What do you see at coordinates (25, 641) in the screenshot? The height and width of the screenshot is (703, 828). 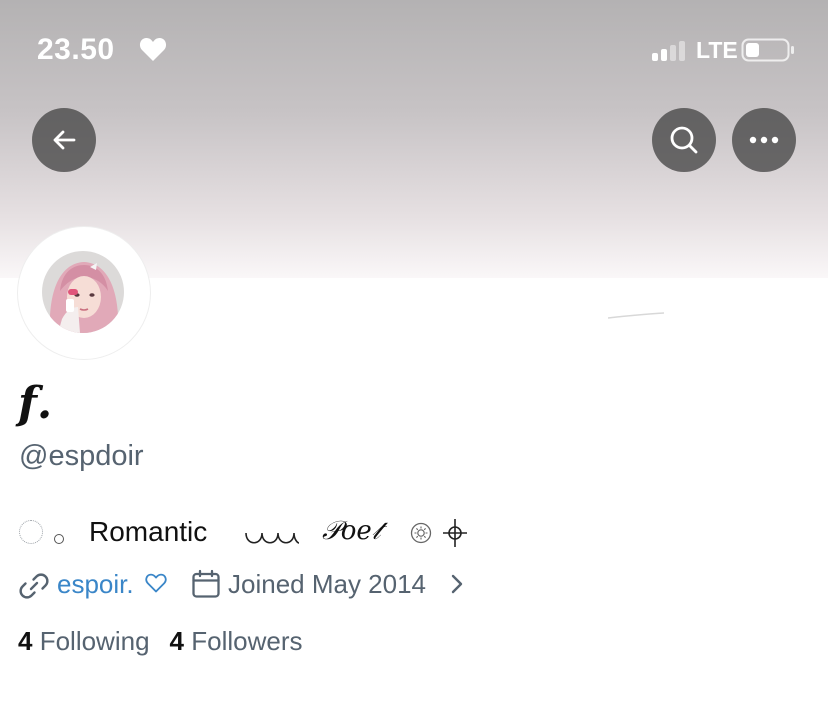 I see `following-count: 4` at bounding box center [25, 641].